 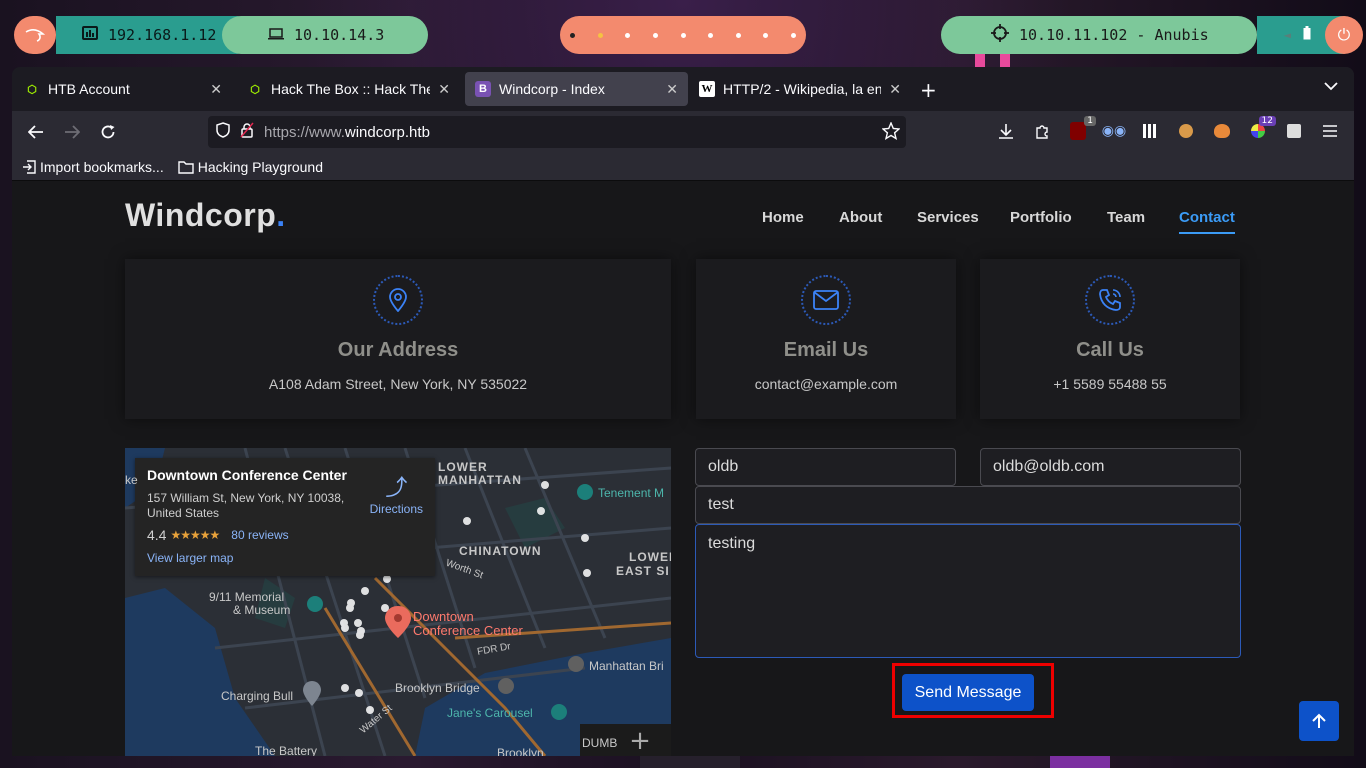 What do you see at coordinates (783, 217) in the screenshot?
I see `nav-home: Home` at bounding box center [783, 217].